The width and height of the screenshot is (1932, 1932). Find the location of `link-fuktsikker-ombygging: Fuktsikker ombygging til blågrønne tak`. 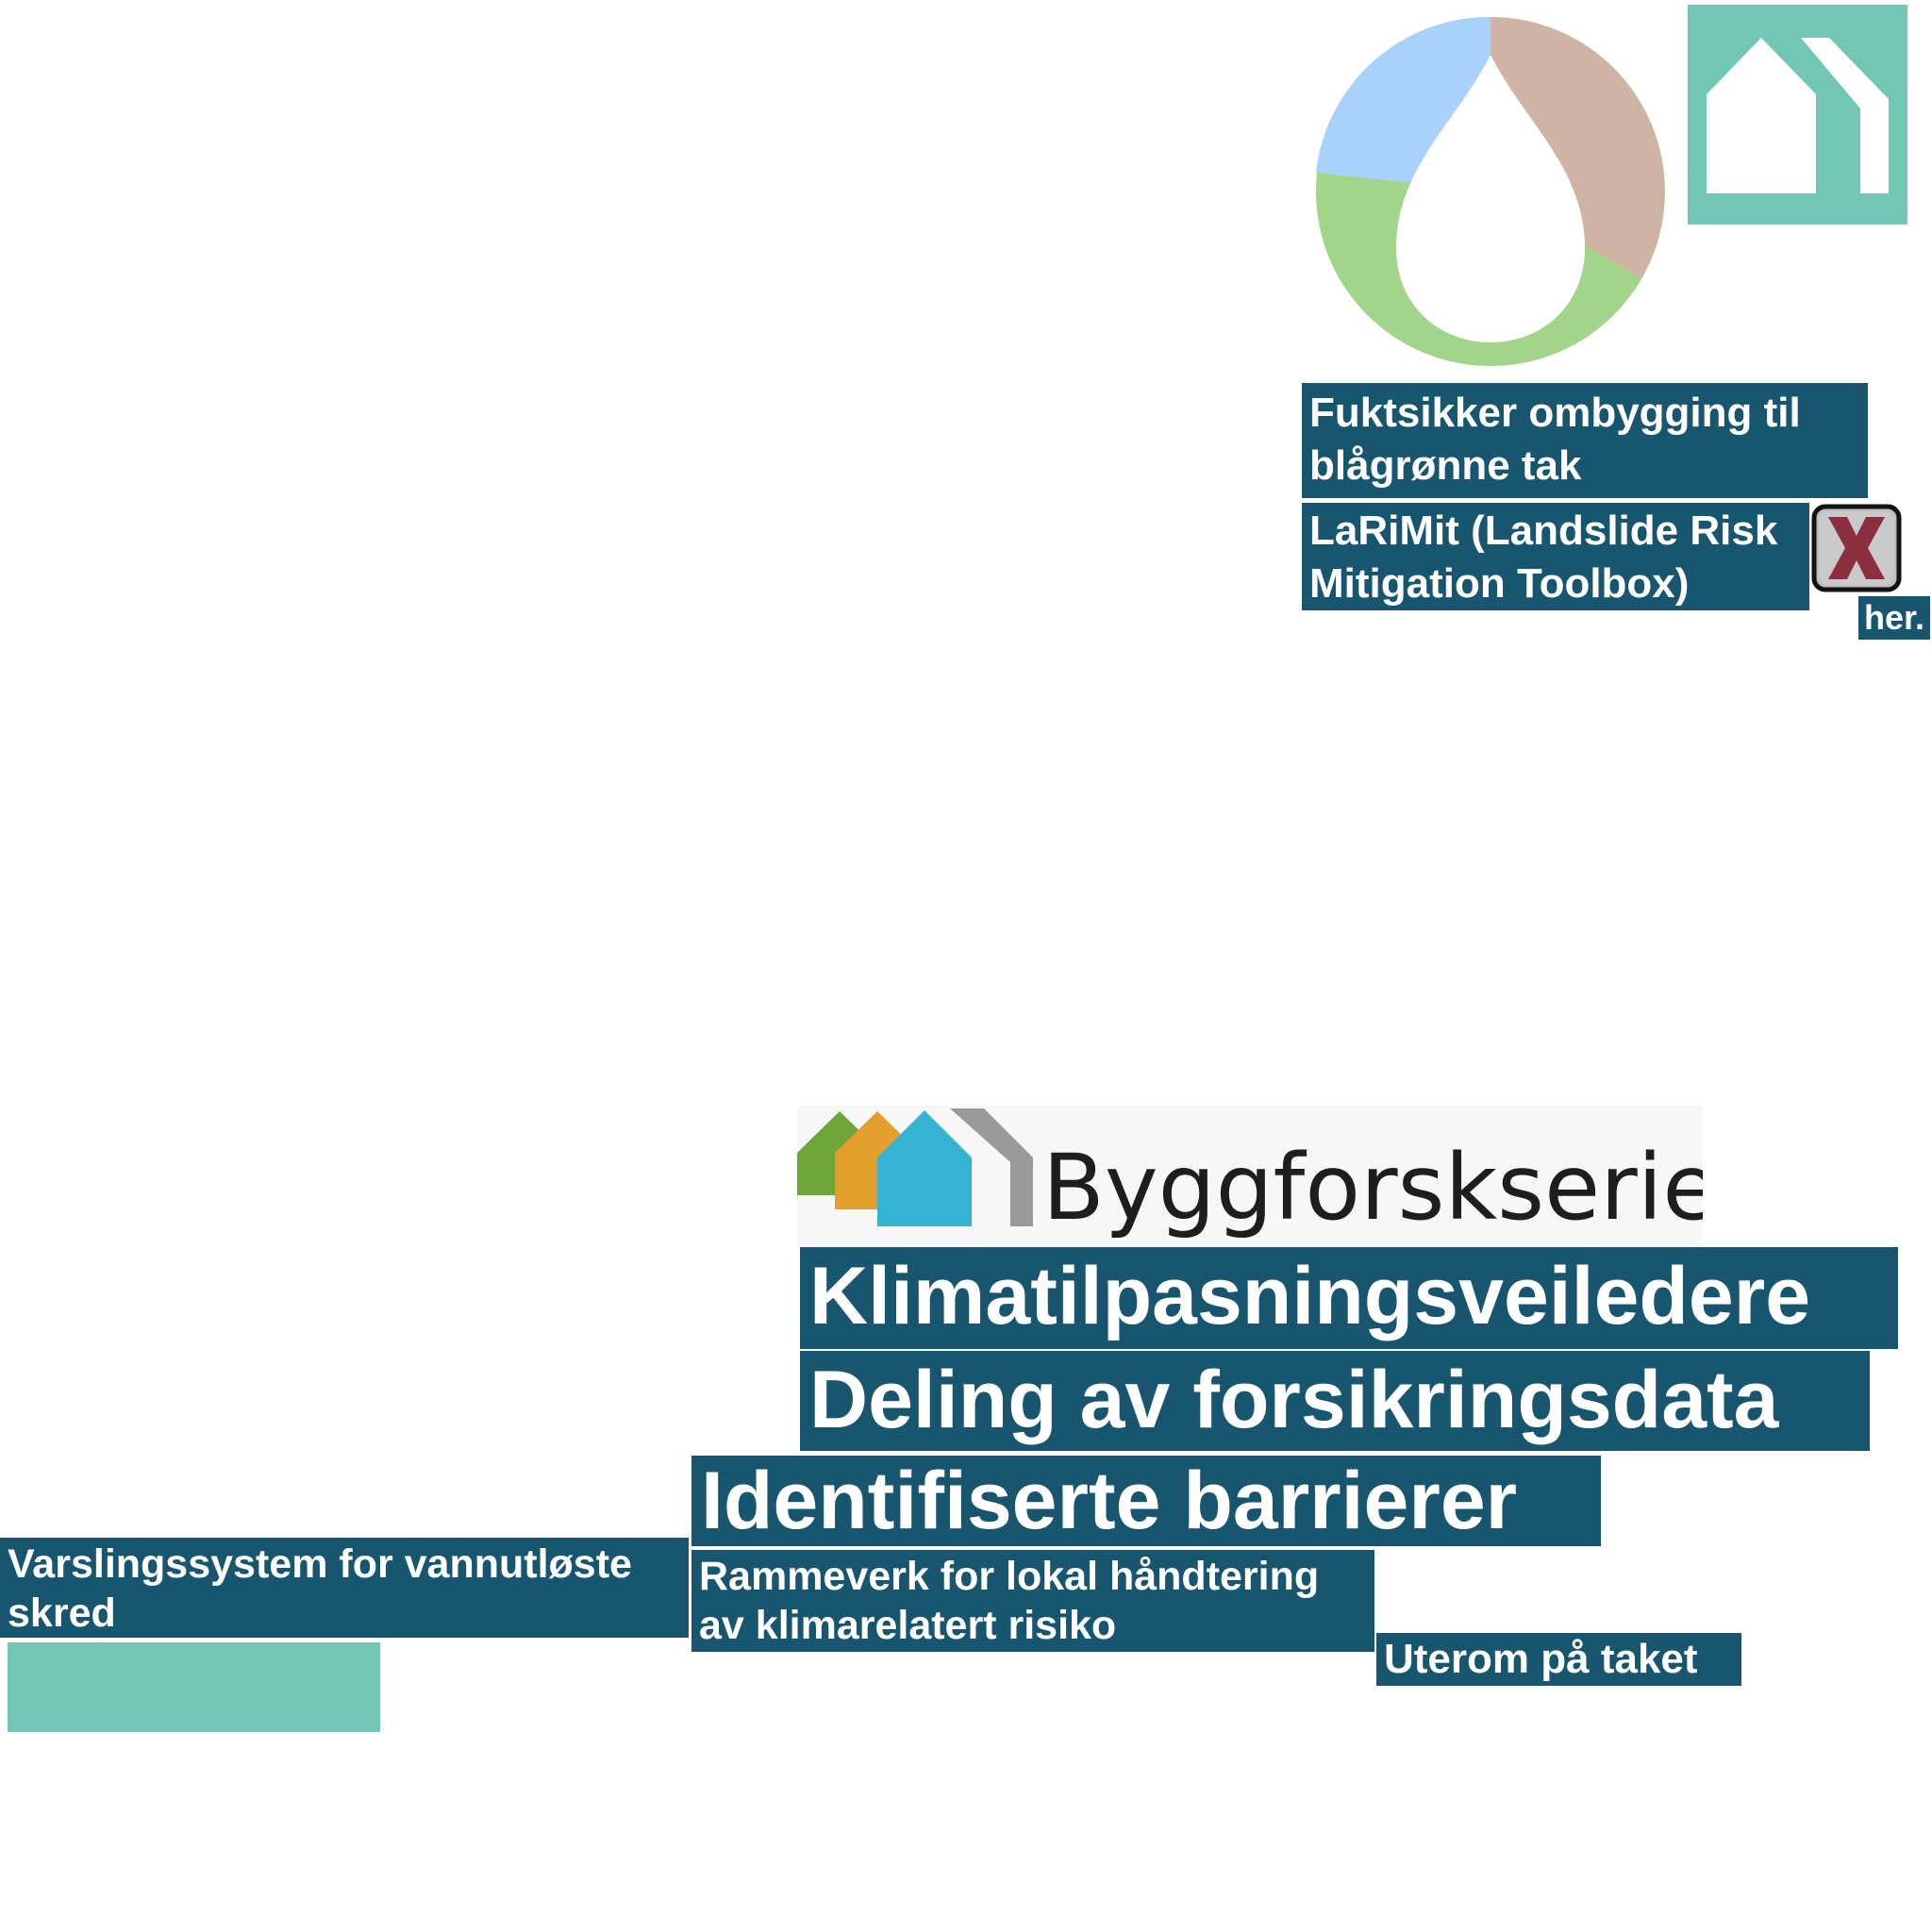

link-fuktsikker-ombygging: Fuktsikker ombygging til blågrønne tak is located at coordinates (1585, 440).